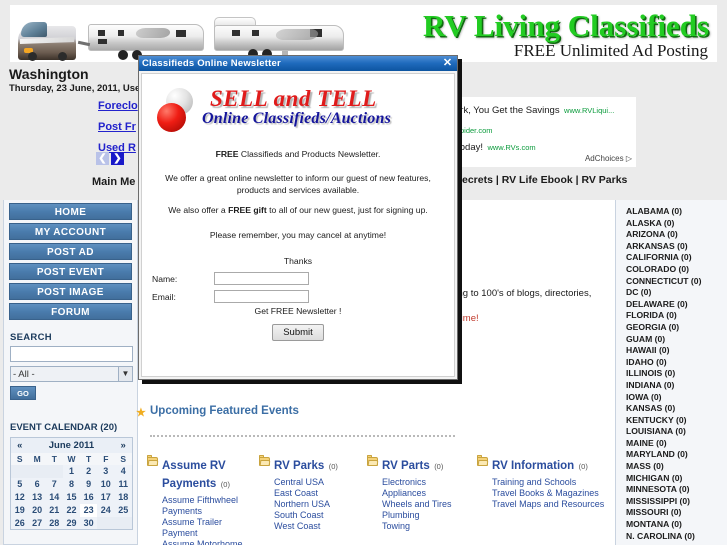 The image size is (727, 545). Describe the element at coordinates (19, 523) in the screenshot. I see `calendar-day: 26` at that location.